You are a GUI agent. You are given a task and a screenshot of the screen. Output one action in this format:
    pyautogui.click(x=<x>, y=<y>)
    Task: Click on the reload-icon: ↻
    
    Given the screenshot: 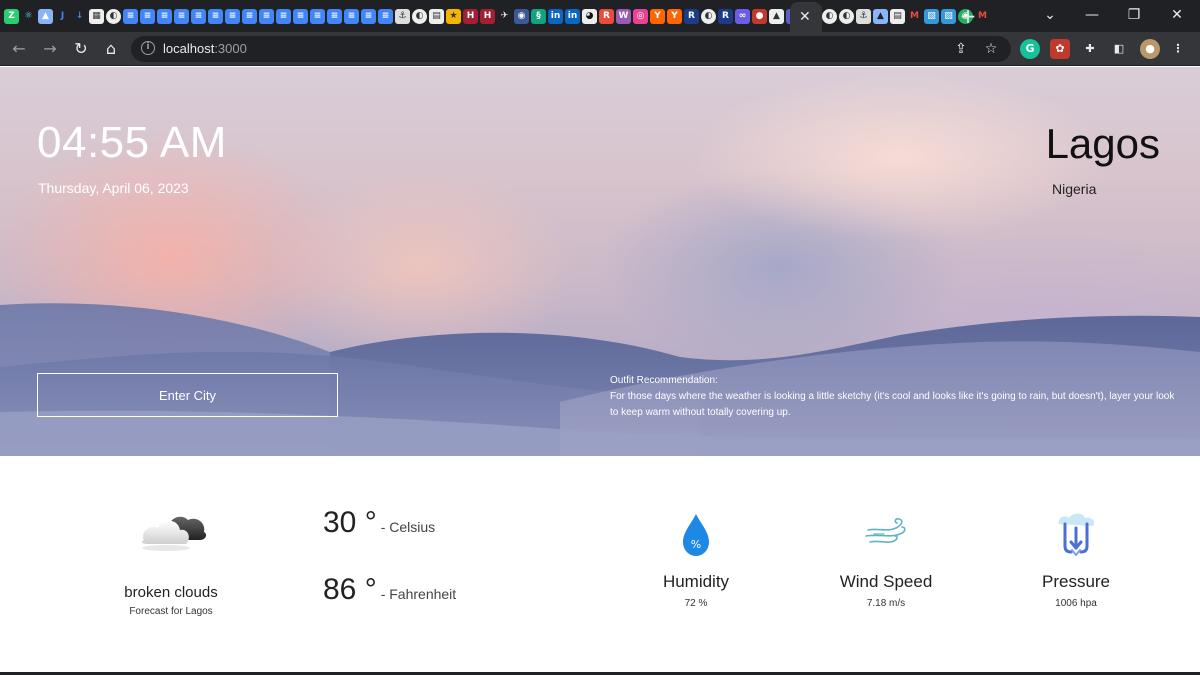 What is the action you would take?
    pyautogui.click(x=81, y=49)
    